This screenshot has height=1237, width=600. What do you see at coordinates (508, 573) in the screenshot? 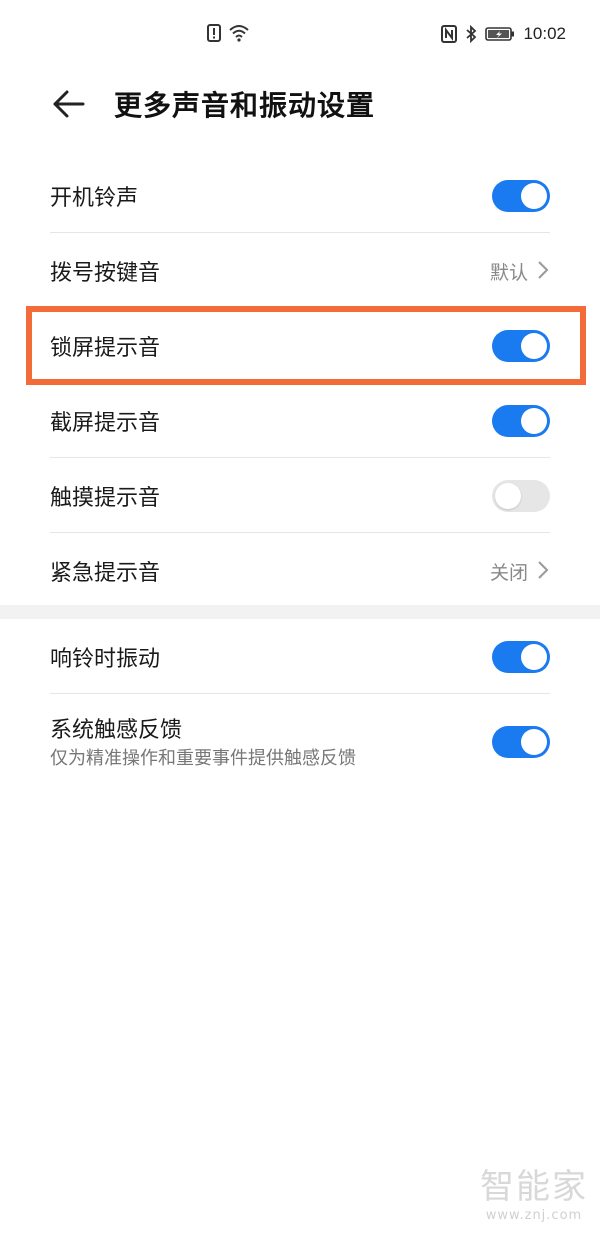
I see `setting-value: 关闭` at bounding box center [508, 573].